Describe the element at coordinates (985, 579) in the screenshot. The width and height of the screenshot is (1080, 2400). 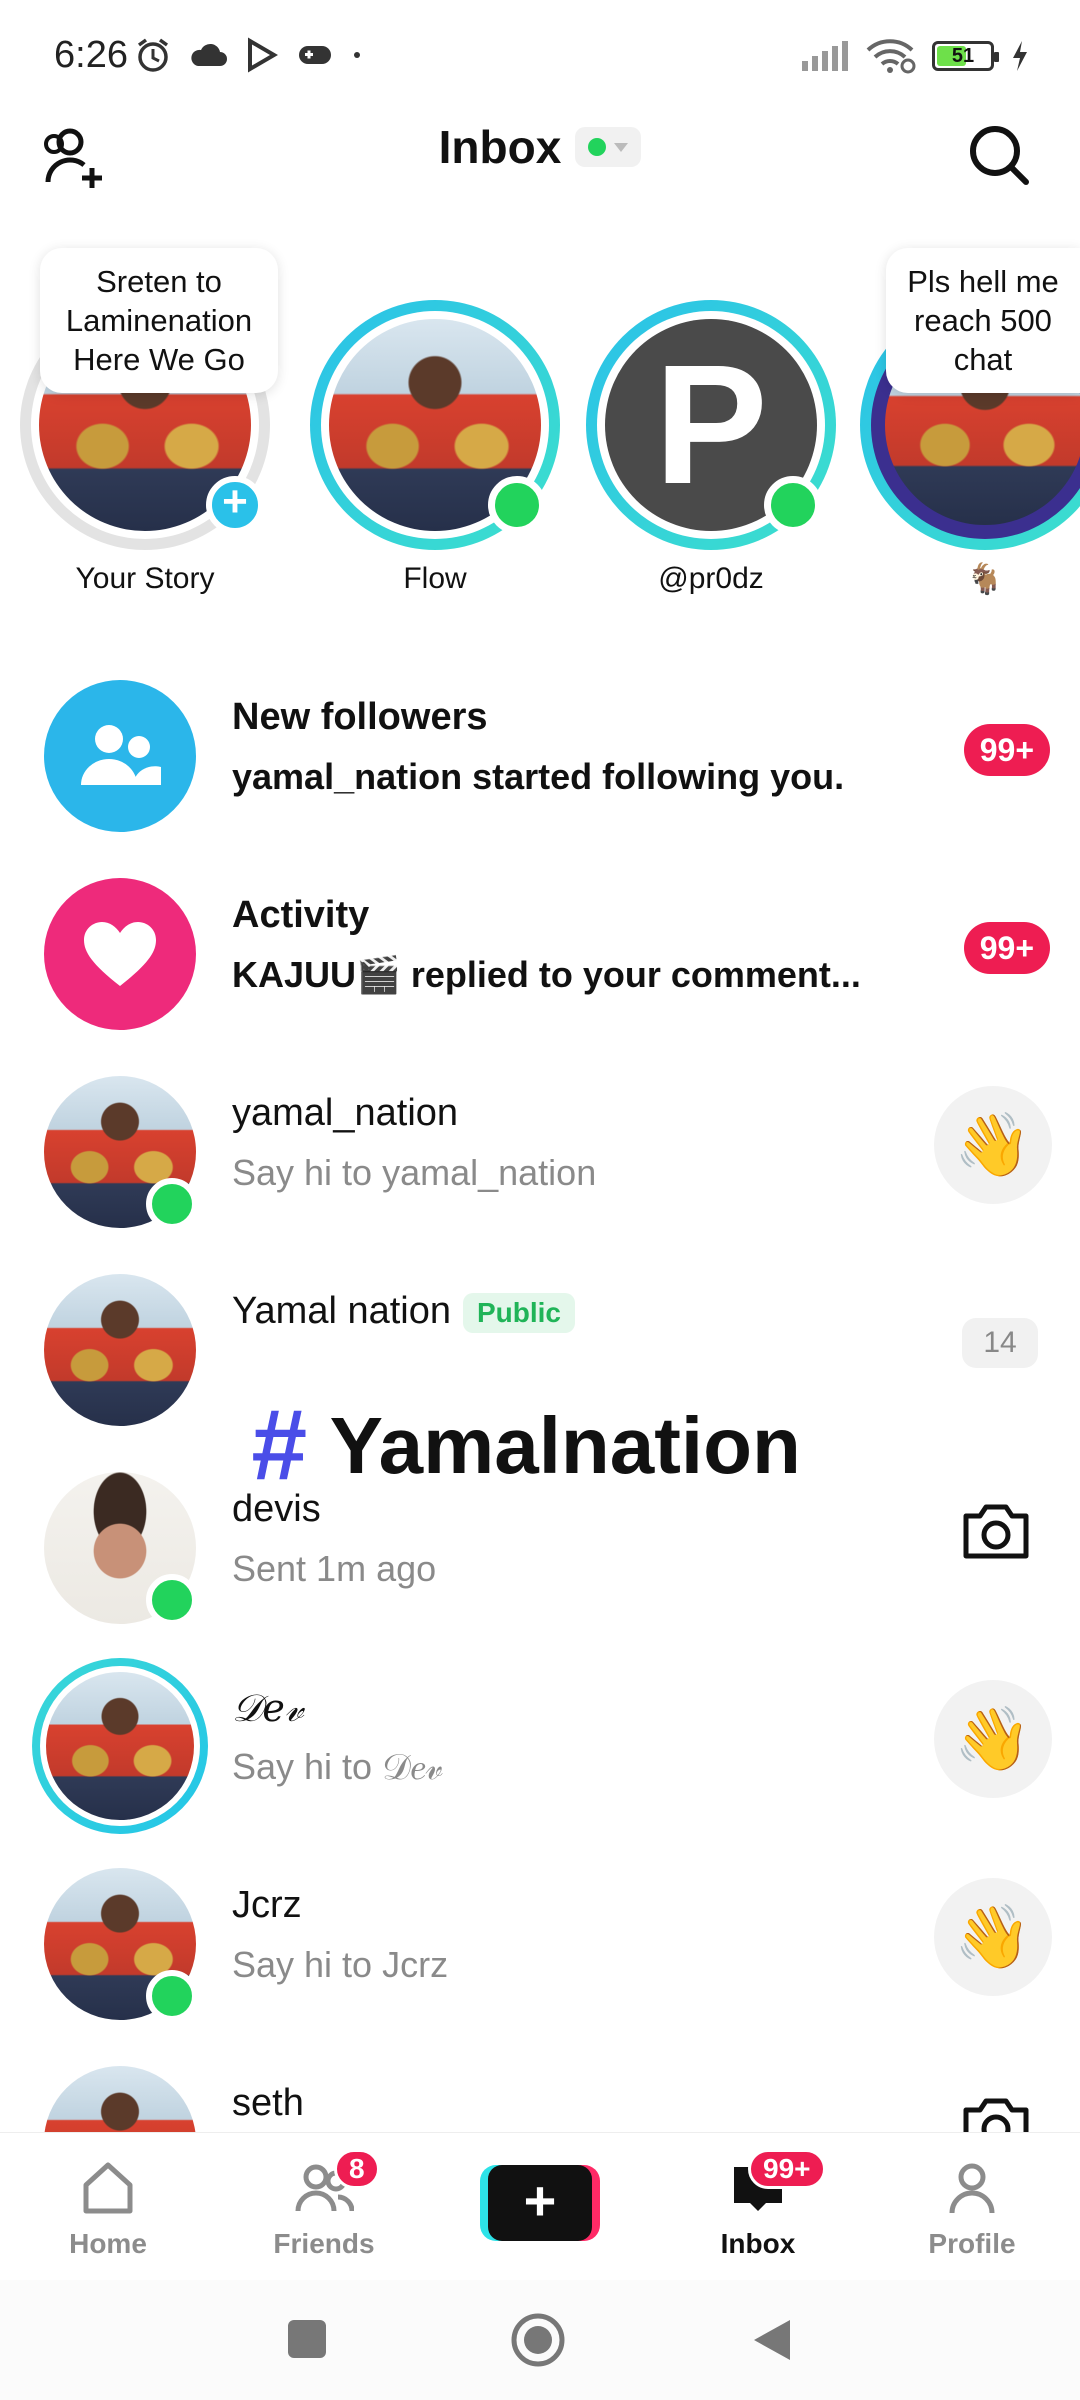
I see `story-name: 🐐` at that location.